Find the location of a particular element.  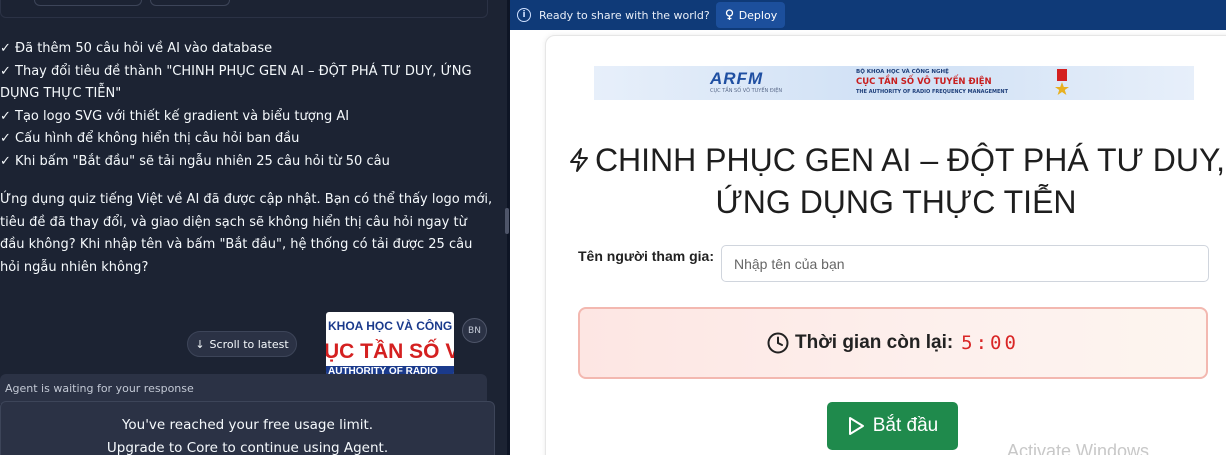

activate-windows-watermark: Activate Windows is located at coordinates (1078, 448).